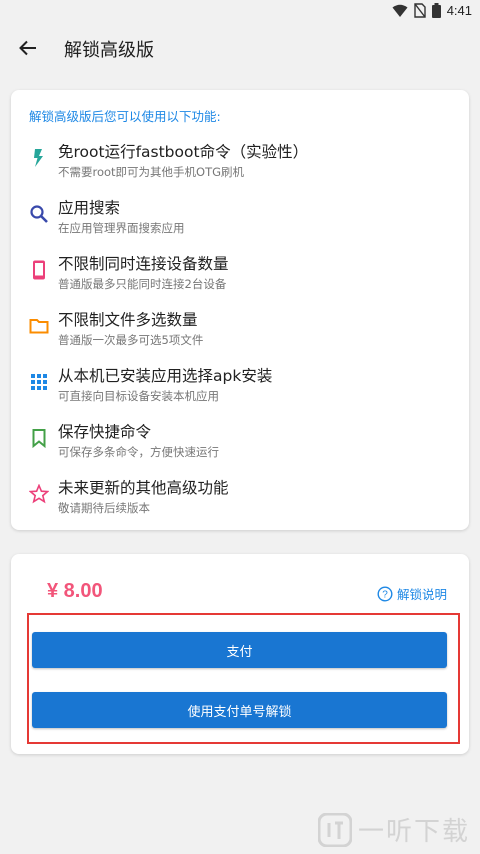 This screenshot has width=480, height=854. What do you see at coordinates (240, 12) in the screenshot?
I see `status-bar: 4:41` at bounding box center [240, 12].